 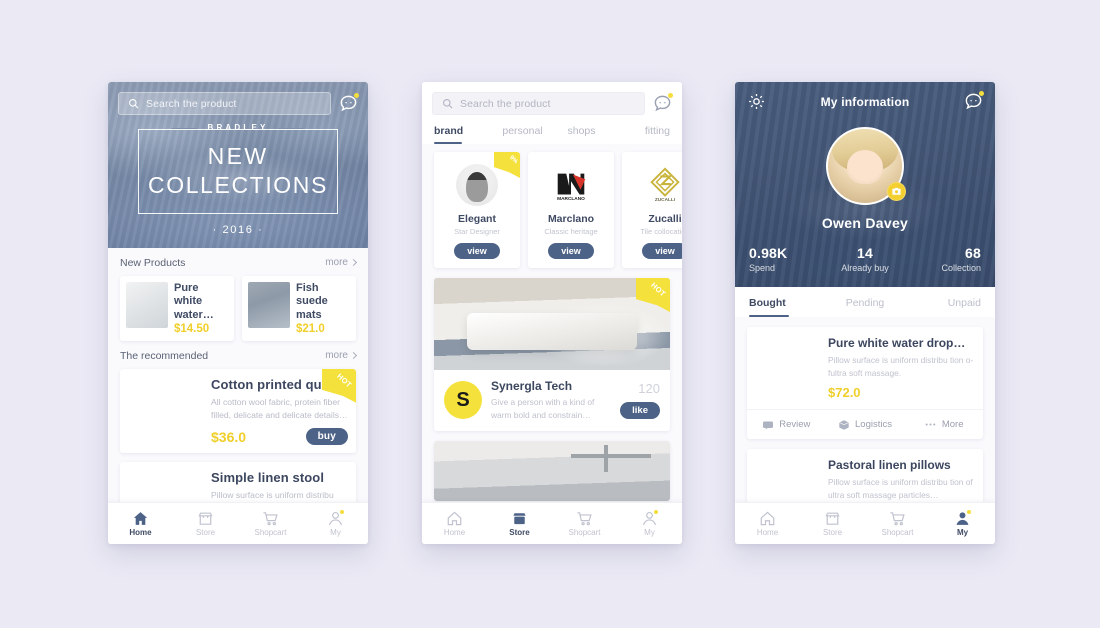 What do you see at coordinates (477, 210) in the screenshot?
I see `brand-card: Elegant Star Designer view 9%` at bounding box center [477, 210].